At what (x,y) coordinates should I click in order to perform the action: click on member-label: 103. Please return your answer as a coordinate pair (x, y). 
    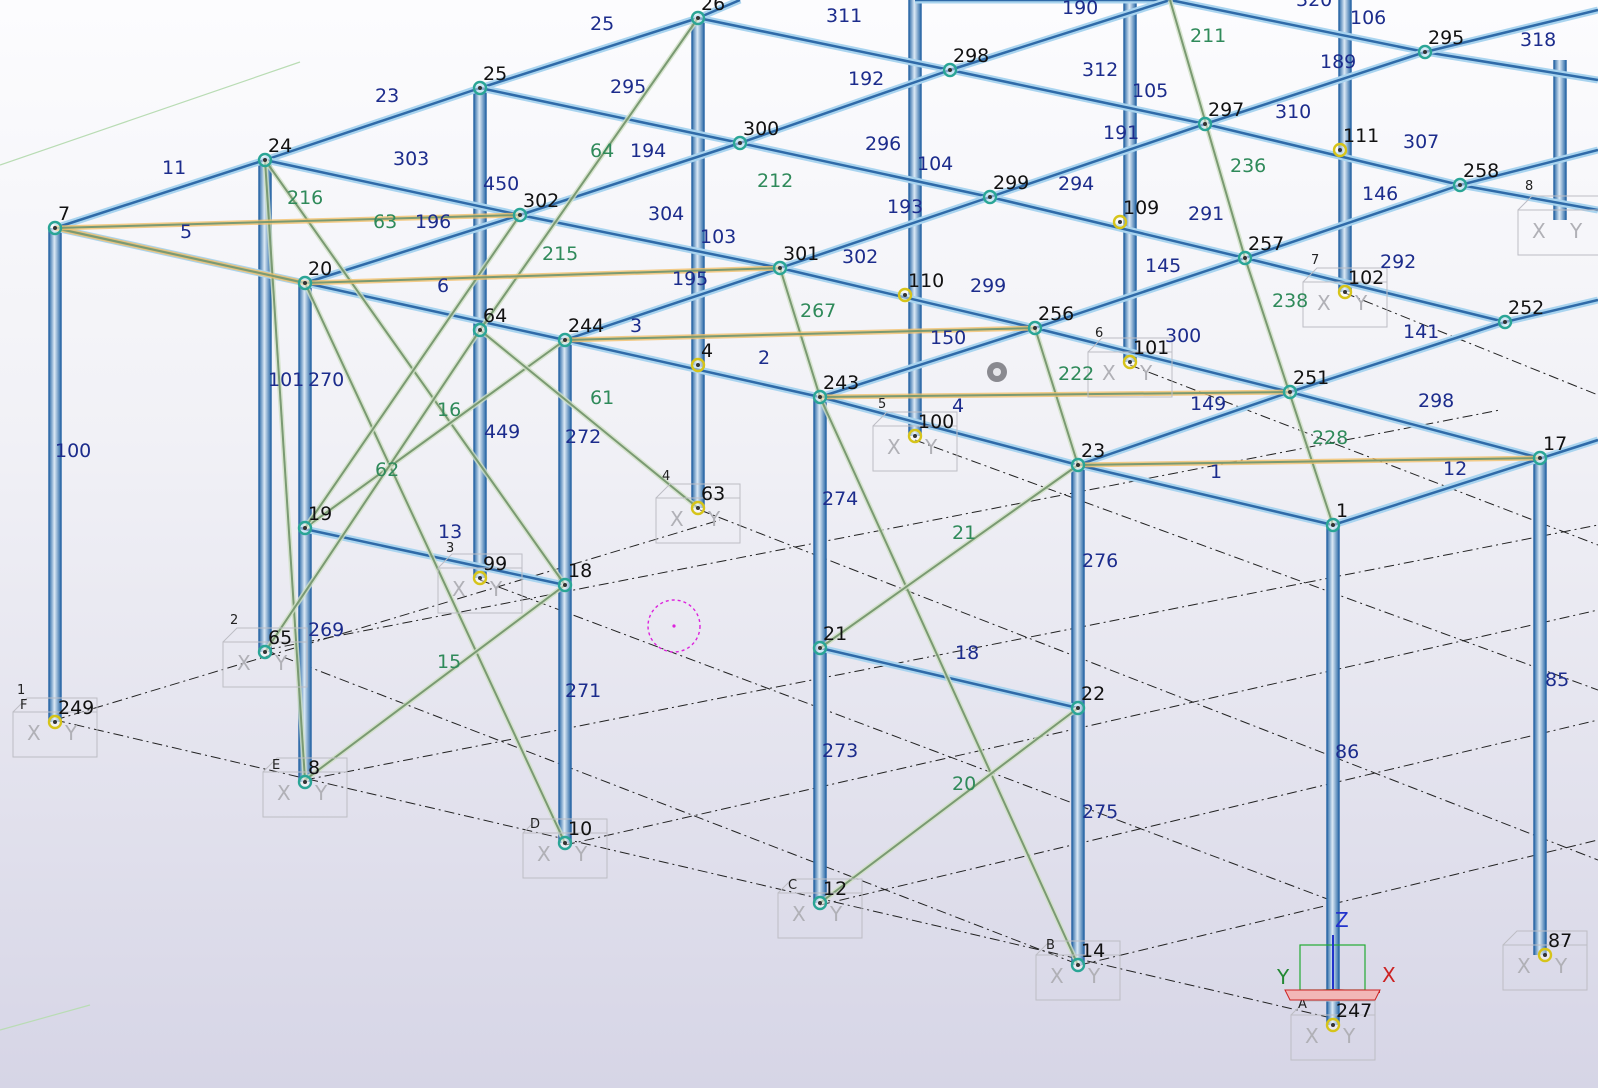
    Looking at the image, I should click on (718, 237).